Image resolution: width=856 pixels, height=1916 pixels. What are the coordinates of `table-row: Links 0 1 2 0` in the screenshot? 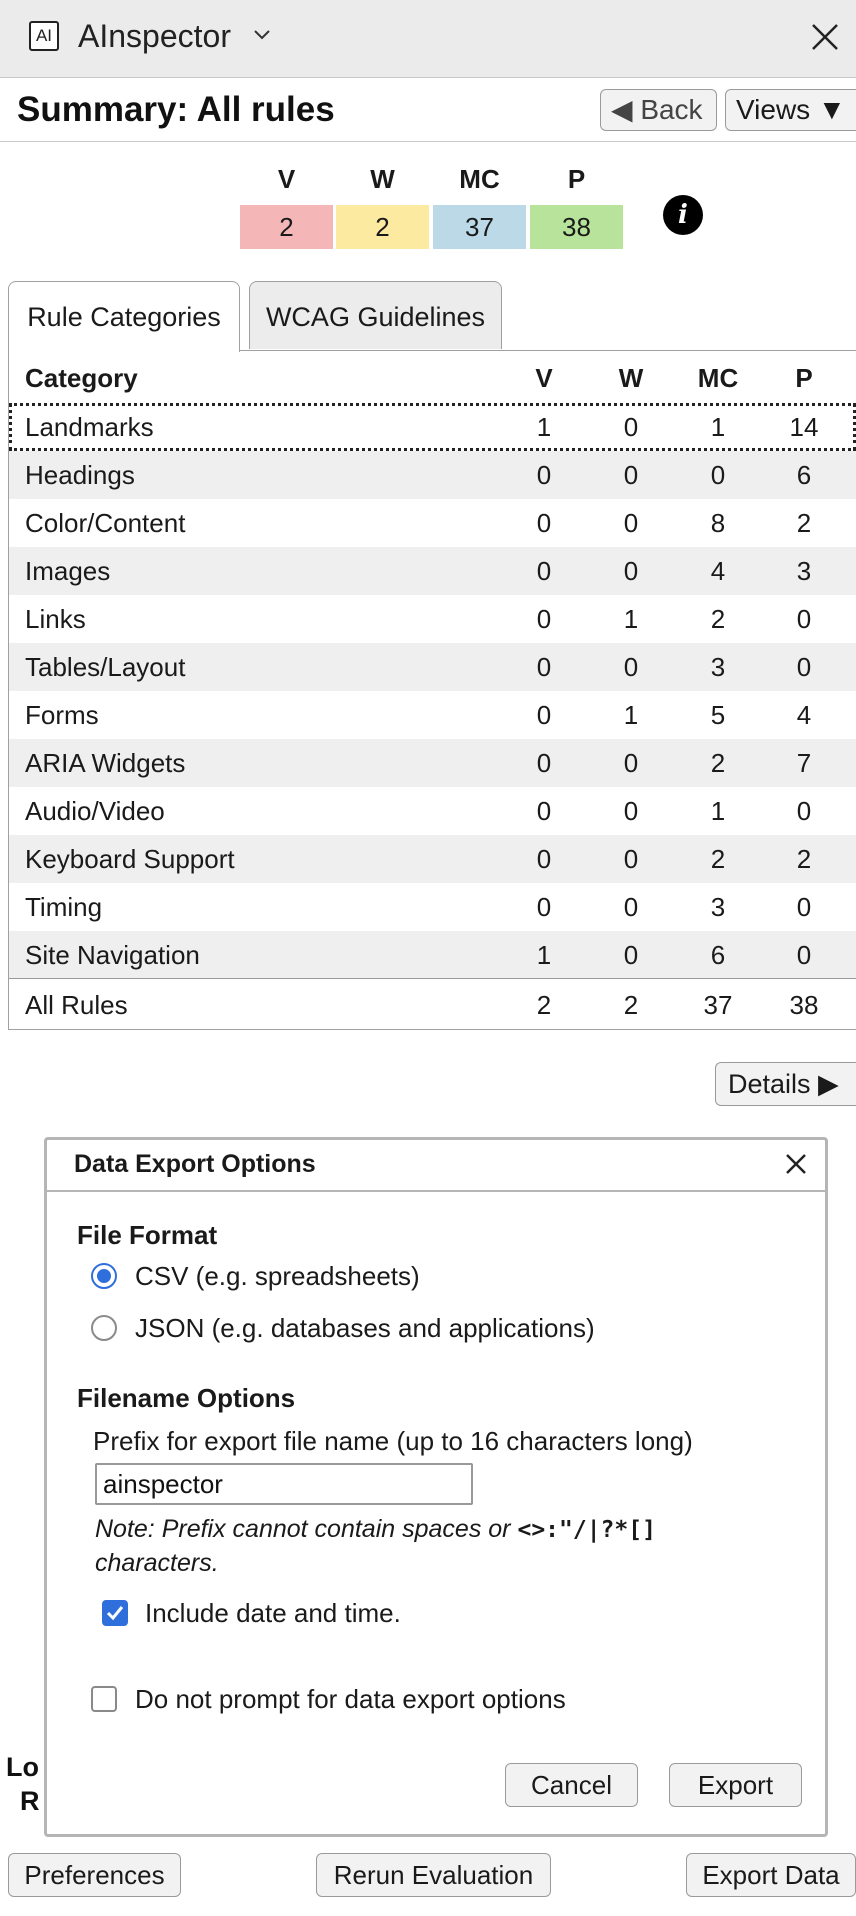 It's located at (432, 619).